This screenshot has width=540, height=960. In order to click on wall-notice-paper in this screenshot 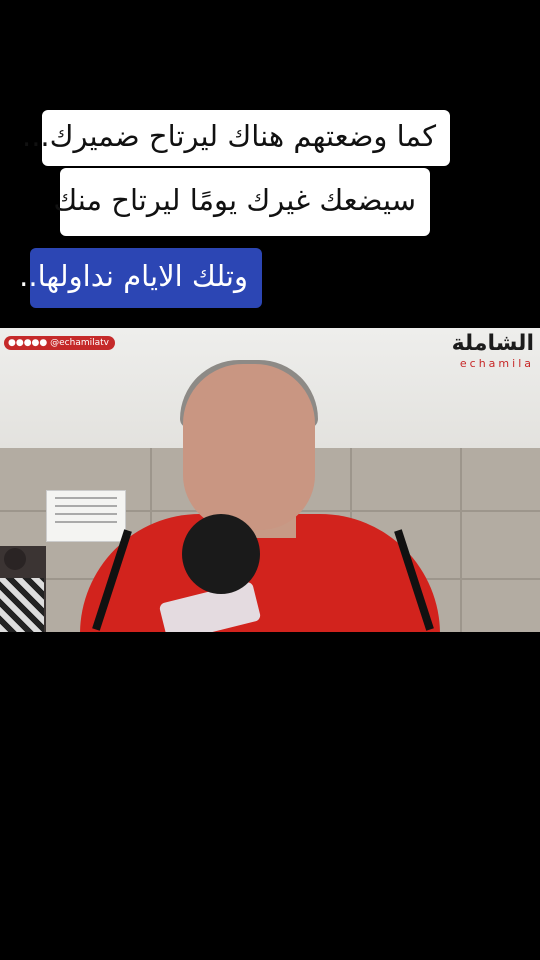, I will do `click(86, 516)`.